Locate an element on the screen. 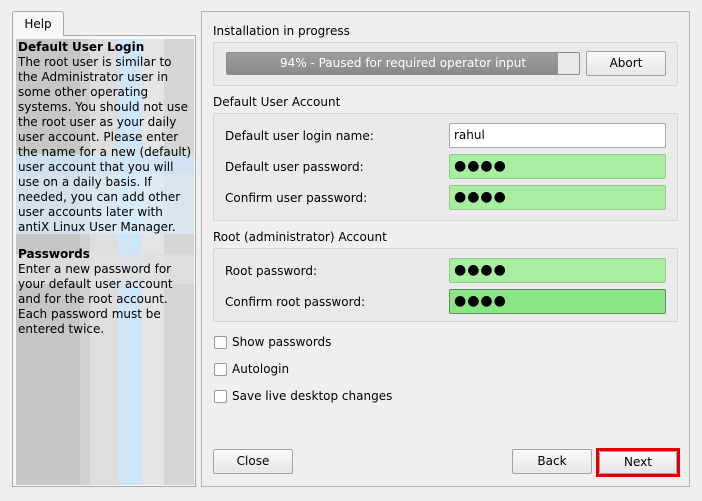 This screenshot has width=702, height=501. save-live-desktop-checkbox is located at coordinates (220, 396).